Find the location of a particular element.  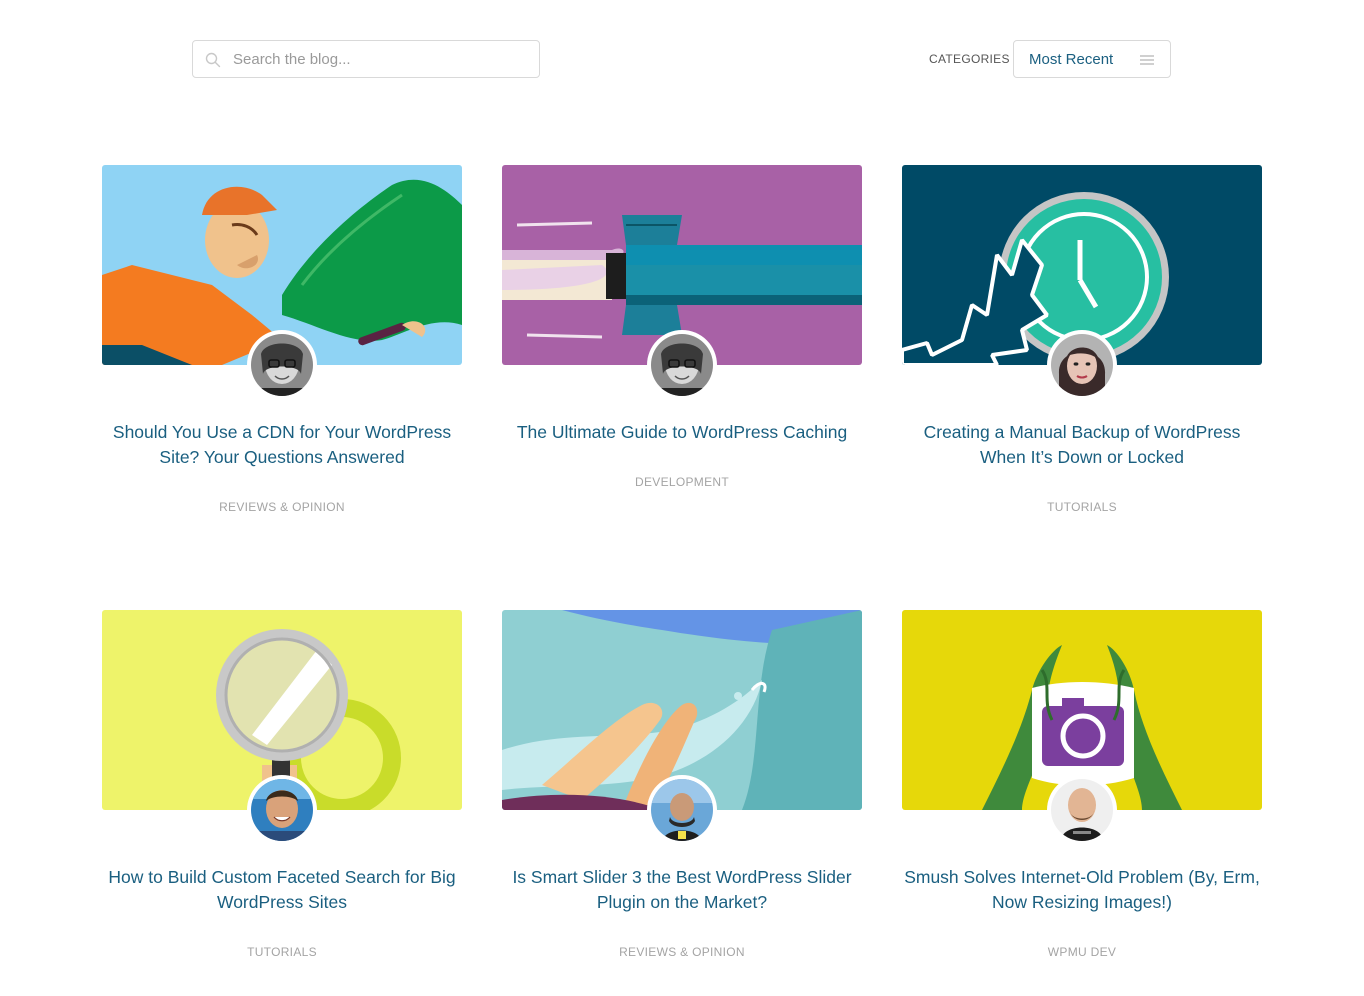

author-avatar-man-conference is located at coordinates (682, 810).